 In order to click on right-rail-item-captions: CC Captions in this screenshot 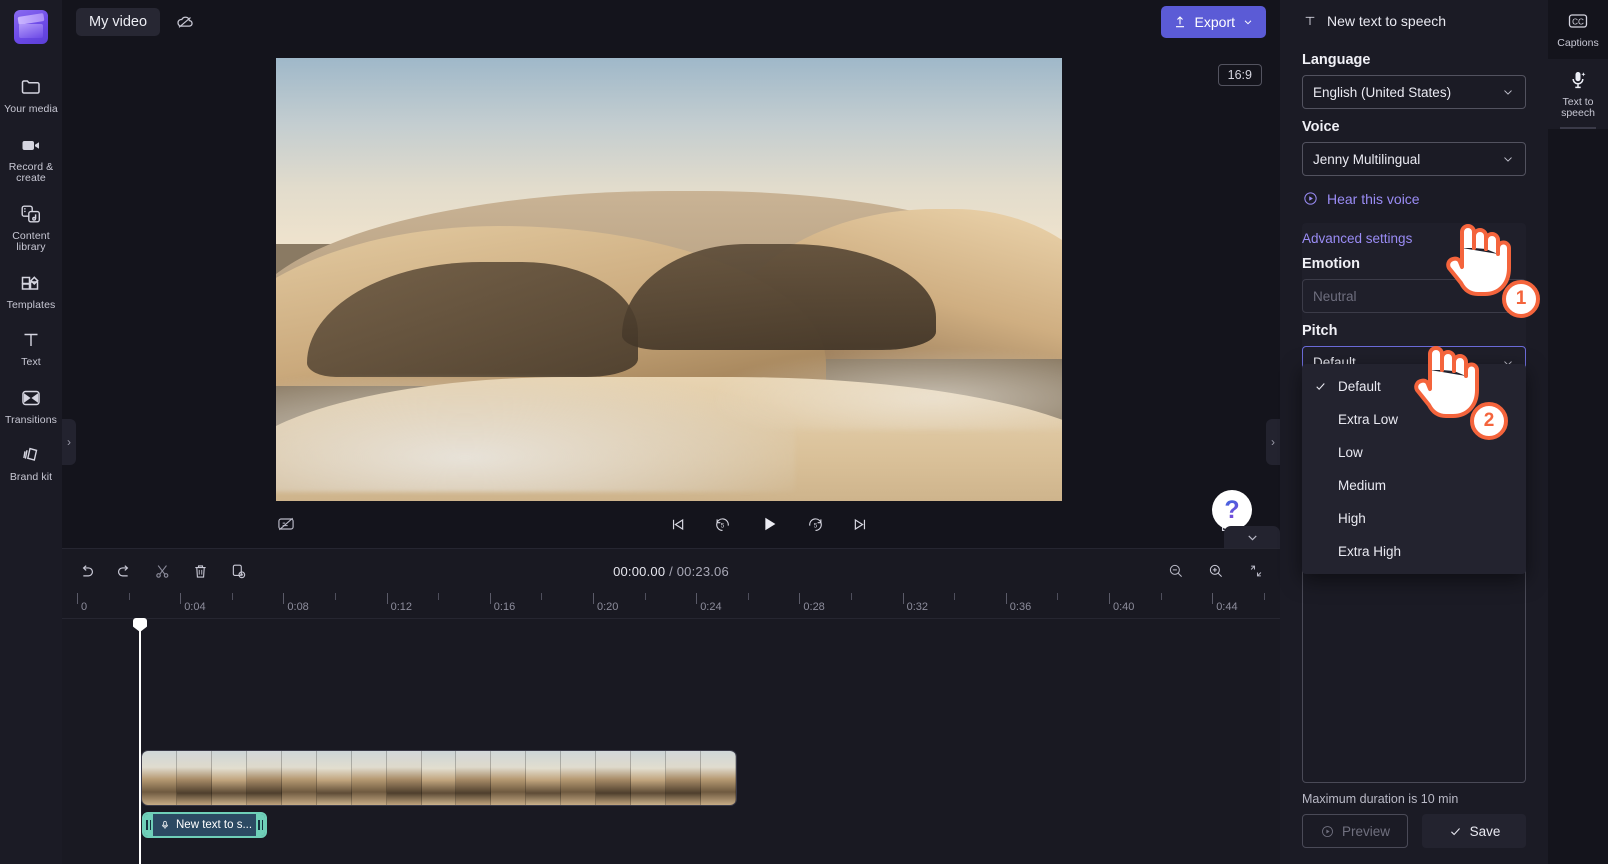, I will do `click(1578, 29)`.